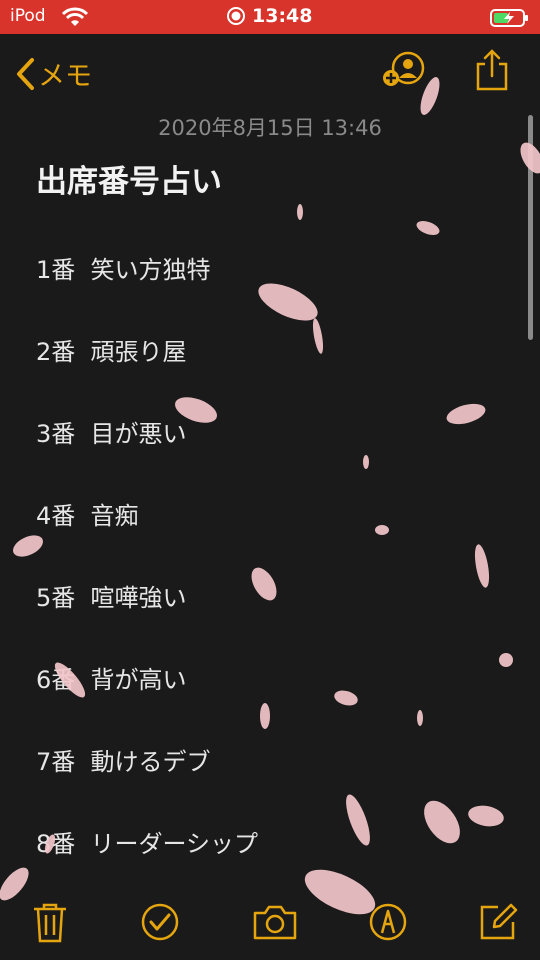 This screenshot has height=960, width=540. I want to click on share-icon, so click(492, 70).